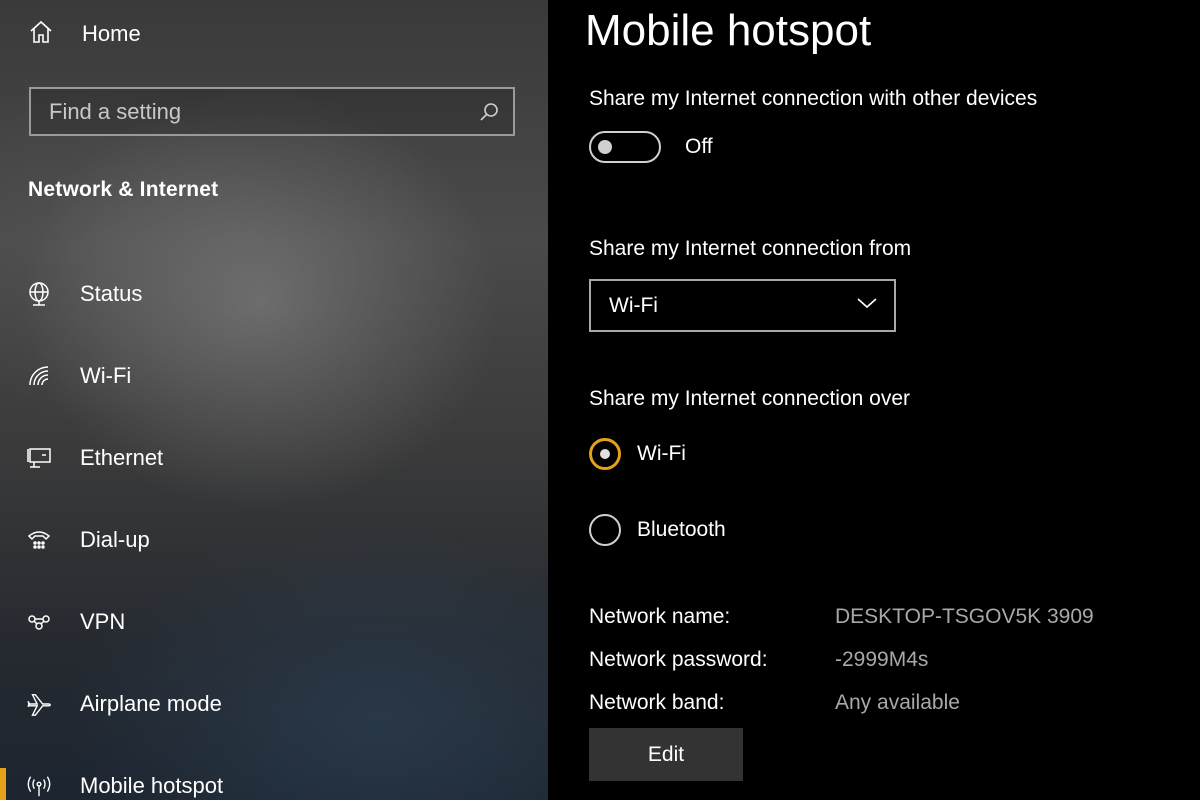 The height and width of the screenshot is (800, 1200). Describe the element at coordinates (248, 111) in the screenshot. I see `search-input` at that location.